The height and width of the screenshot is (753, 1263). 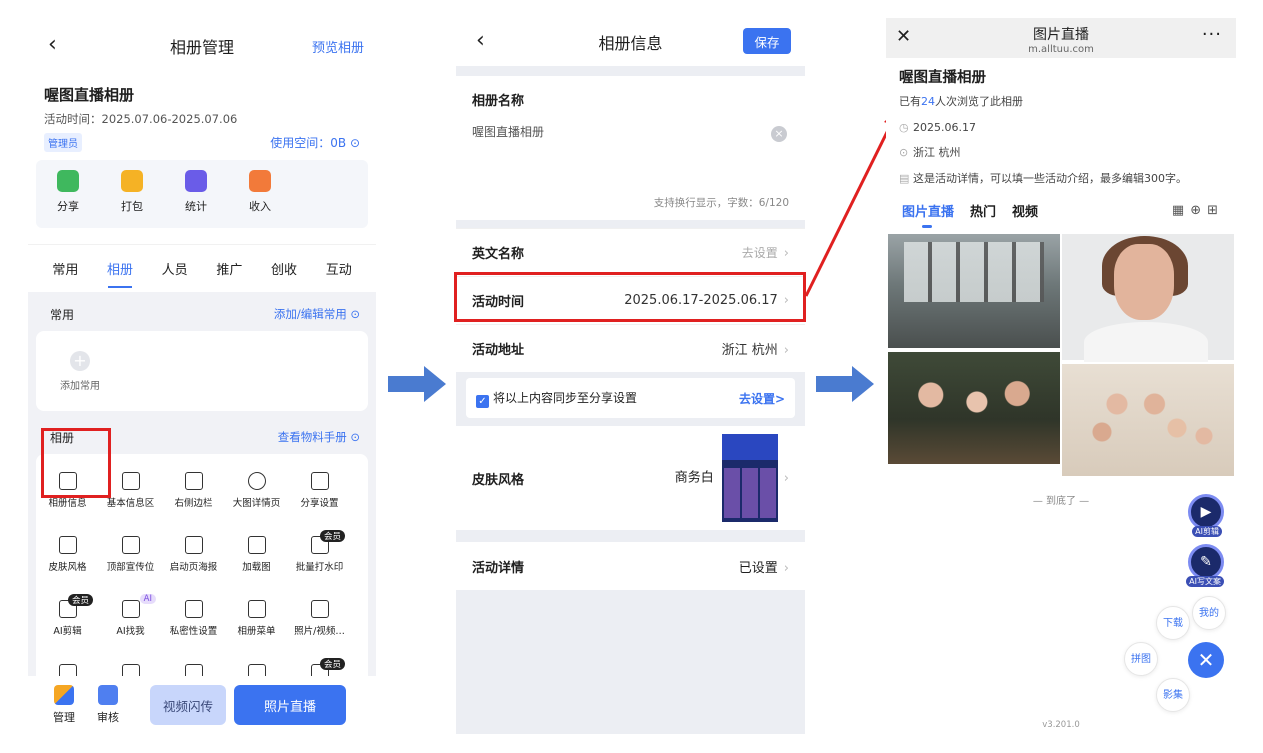 What do you see at coordinates (202, 311) in the screenshot?
I see `common-section-header: 常用 添加/编辑常用 ⊙` at bounding box center [202, 311].